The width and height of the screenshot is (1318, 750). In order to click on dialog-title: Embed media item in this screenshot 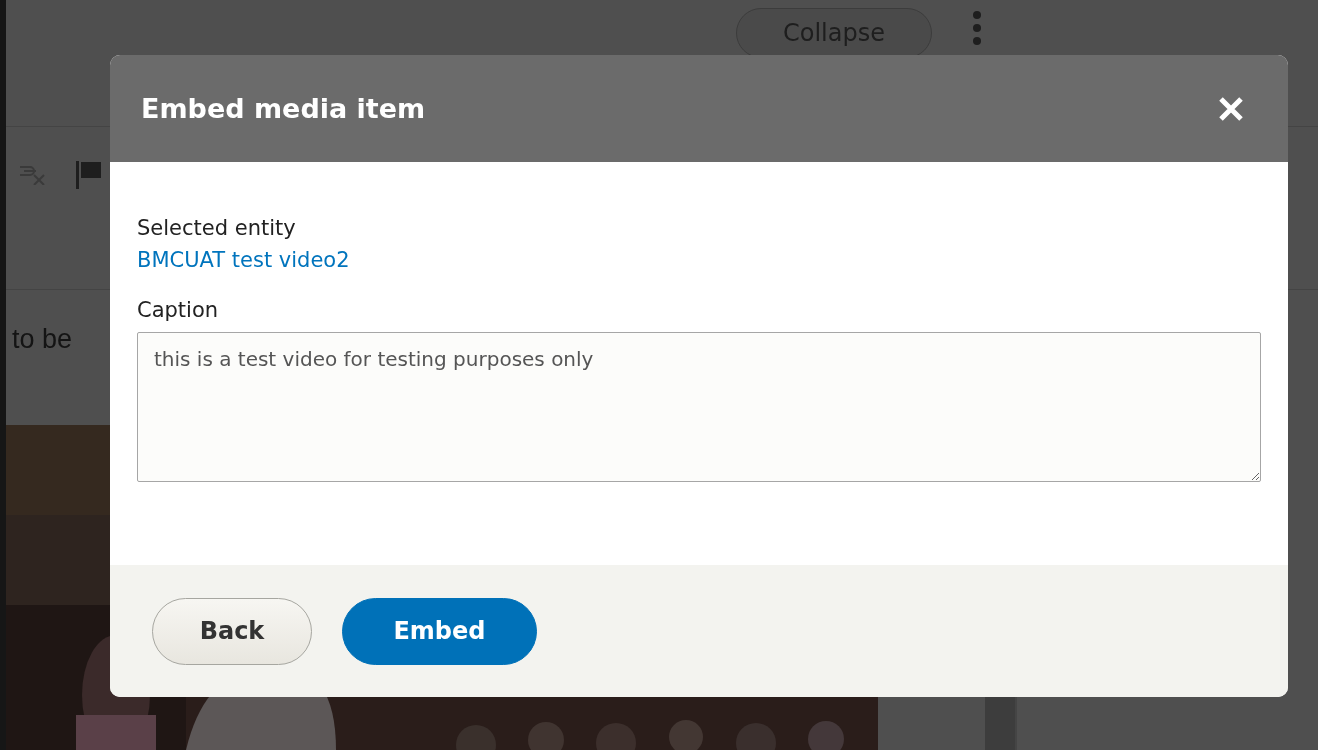, I will do `click(283, 108)`.